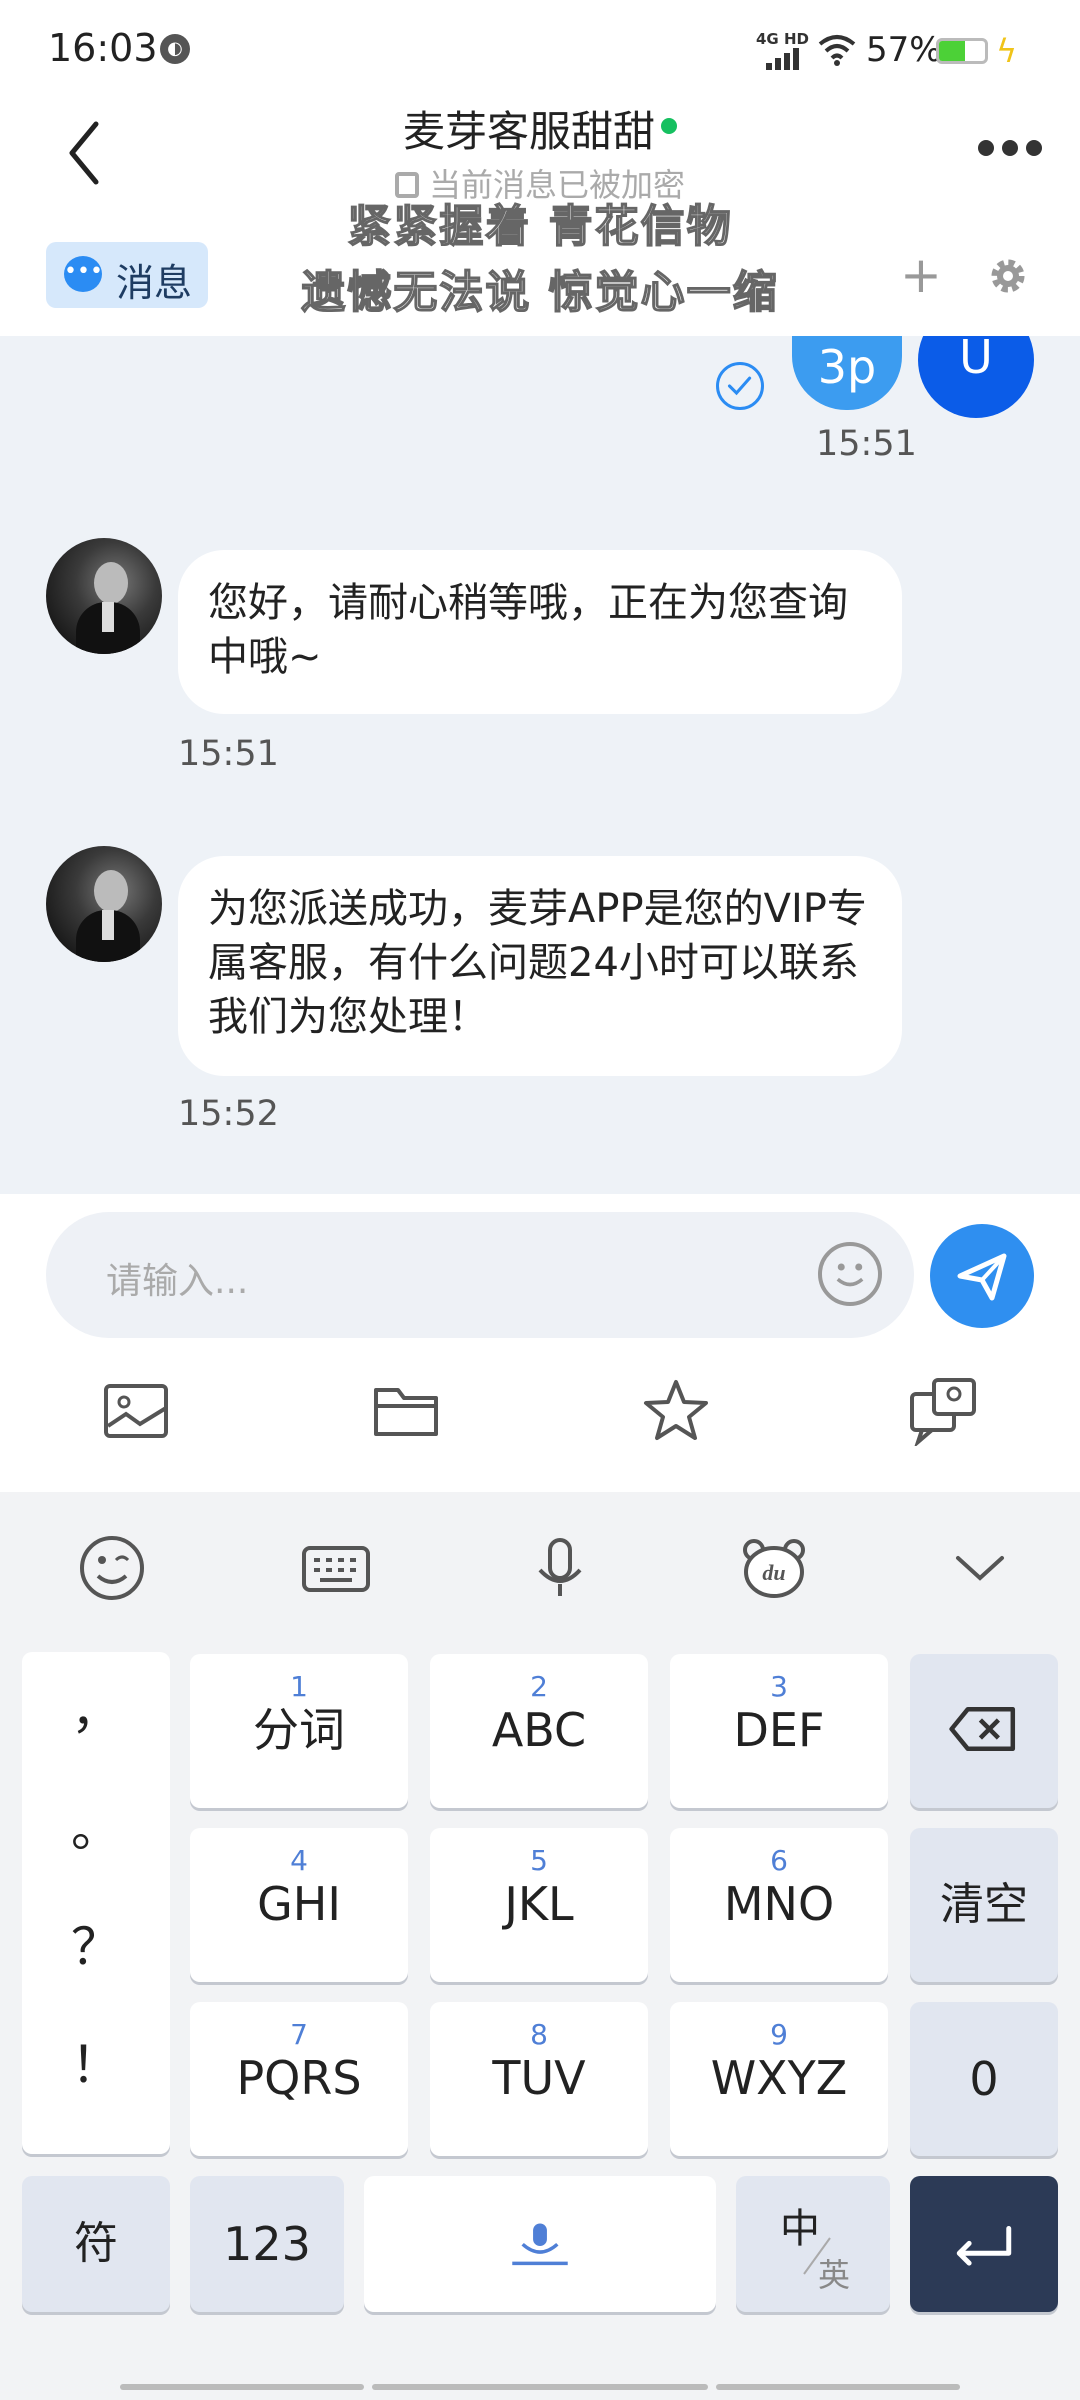 The width and height of the screenshot is (1080, 2400). Describe the element at coordinates (299, 1905) in the screenshot. I see `key-4: 4 GHI` at that location.